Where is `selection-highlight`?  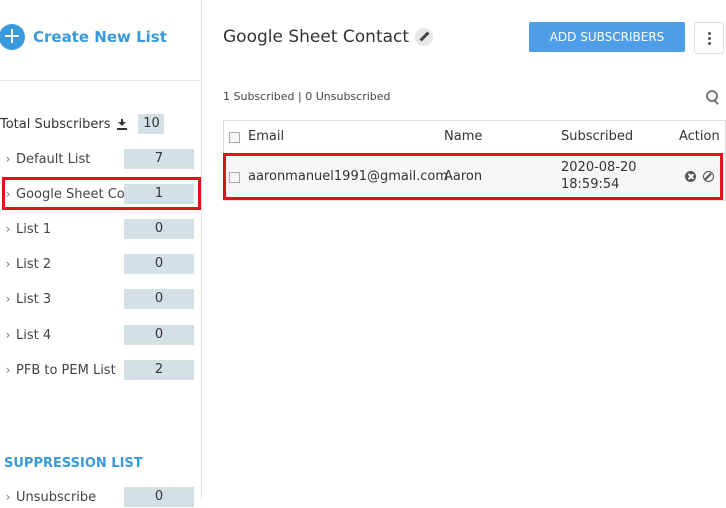
selection-highlight is located at coordinates (101, 193).